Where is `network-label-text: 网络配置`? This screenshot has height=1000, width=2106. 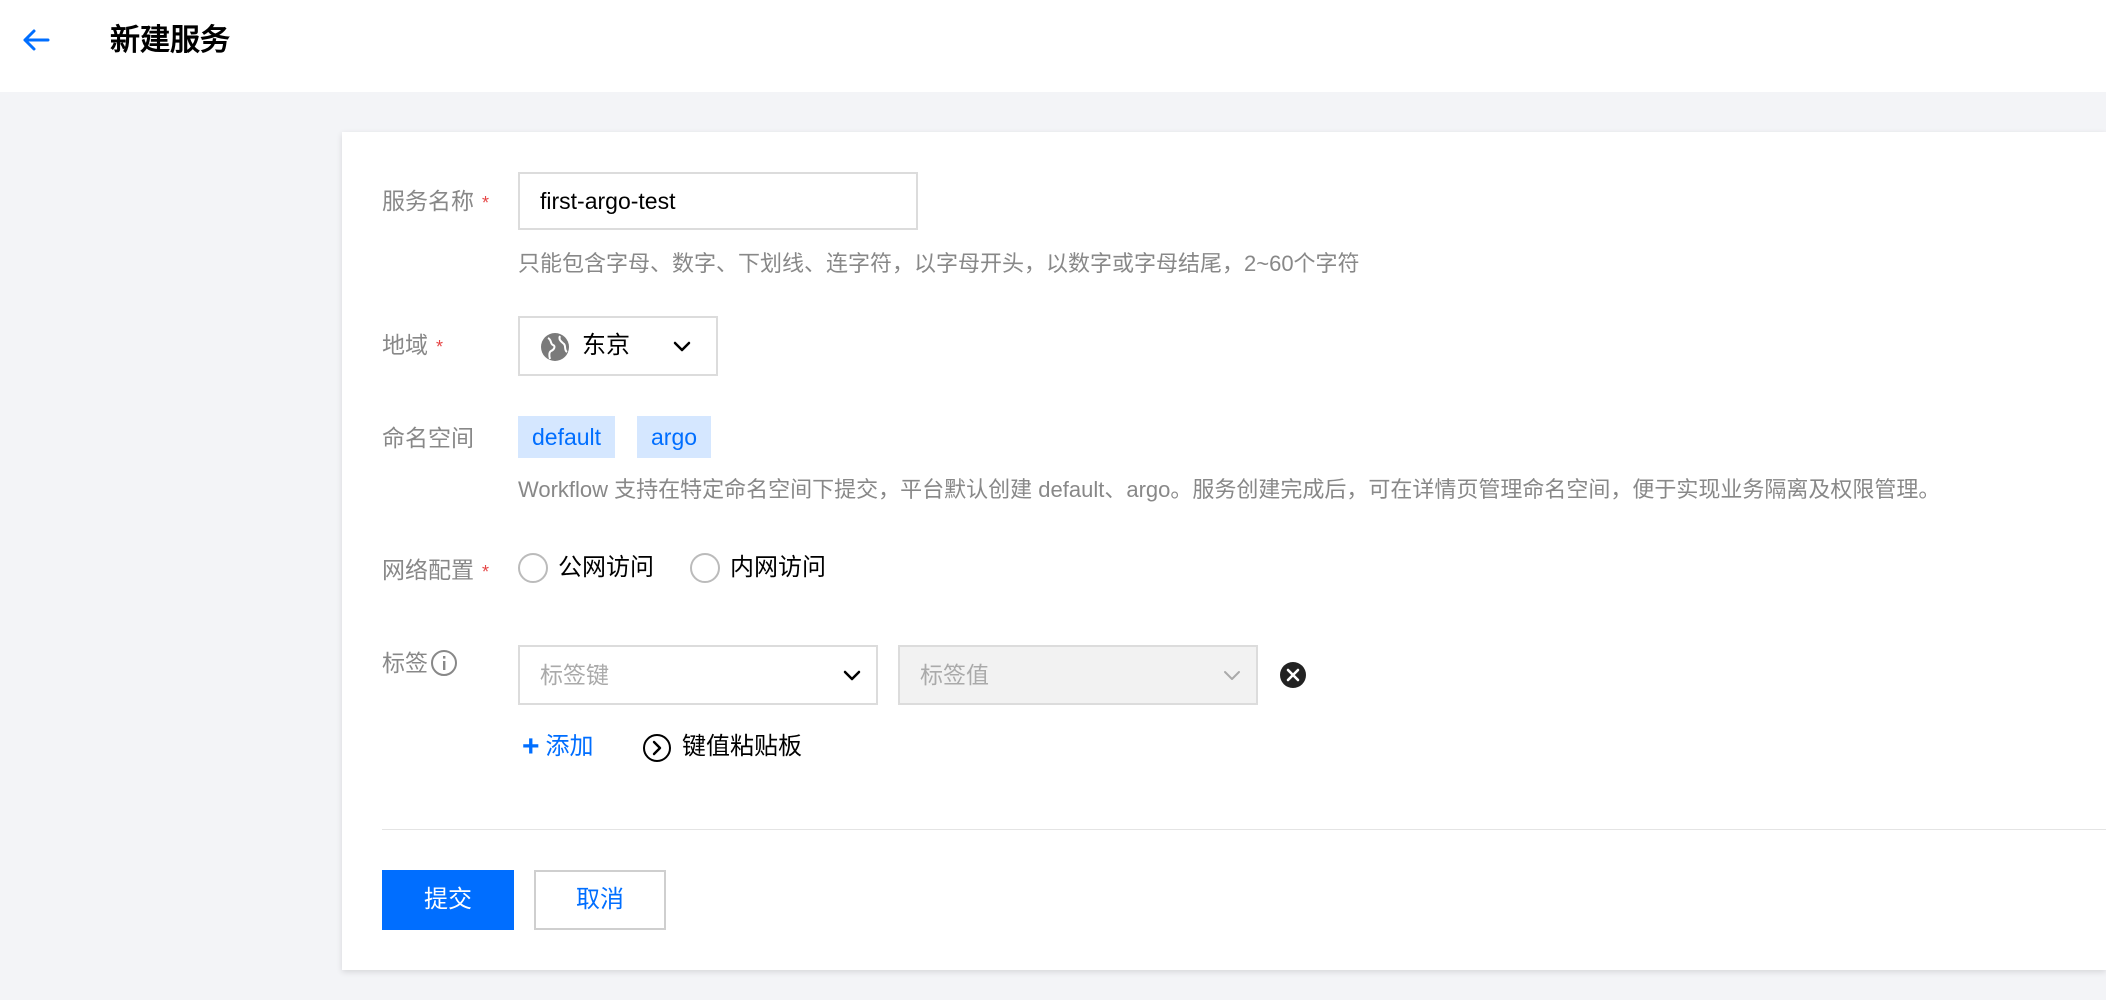 network-label-text: 网络配置 is located at coordinates (428, 570).